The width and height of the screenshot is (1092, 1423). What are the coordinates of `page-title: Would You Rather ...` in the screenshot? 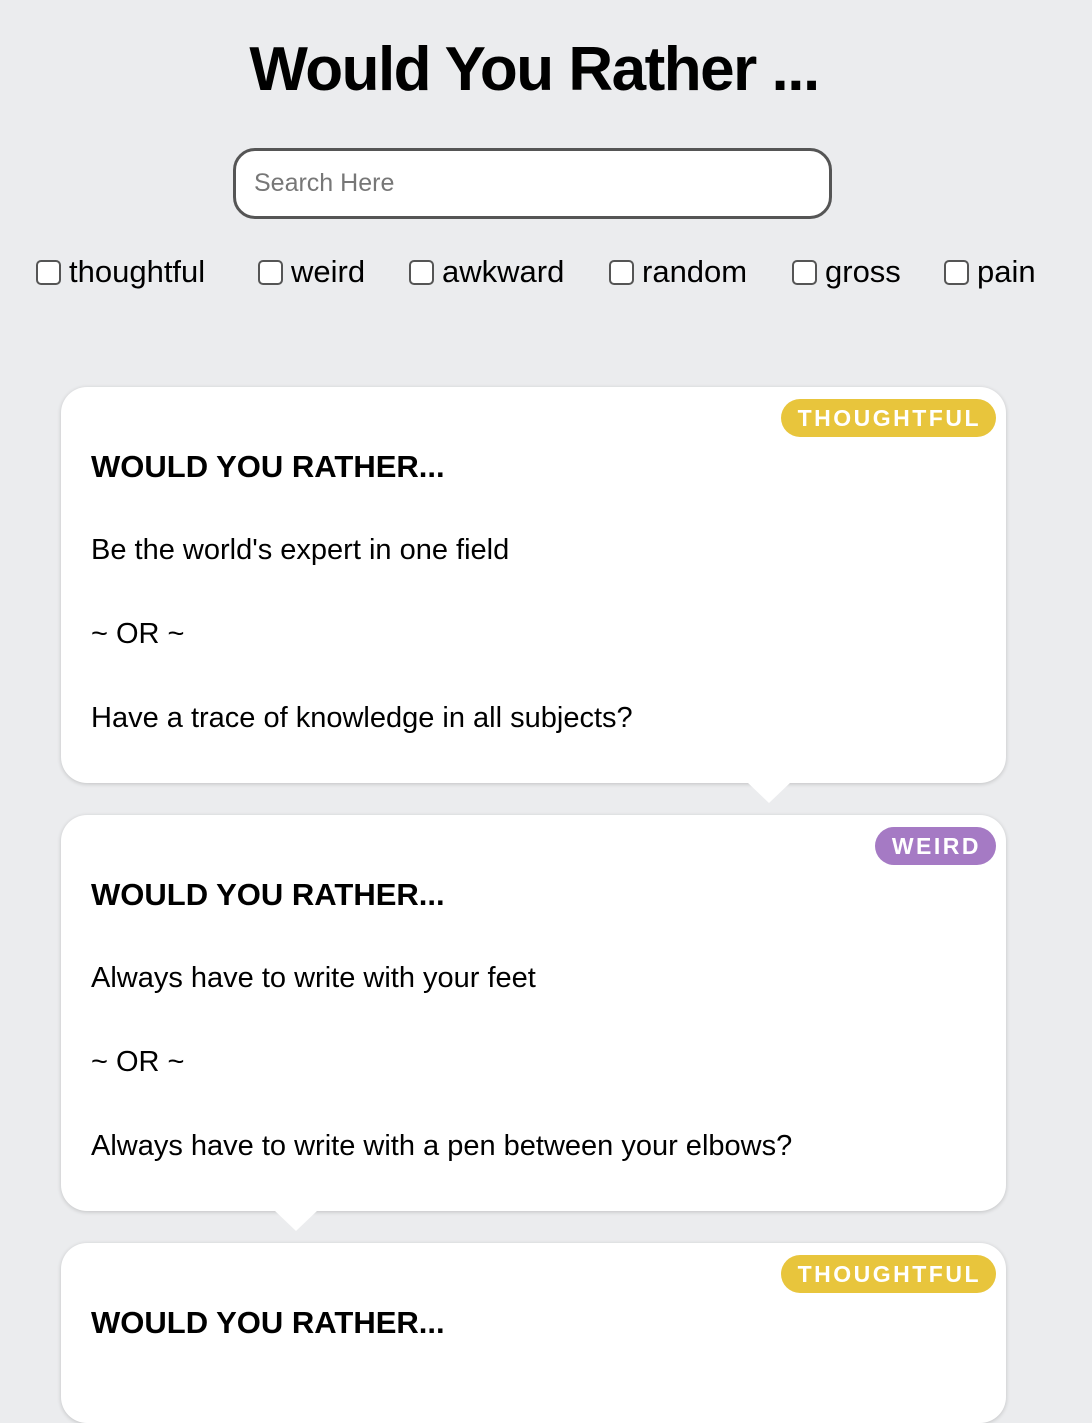 It's located at (534, 69).